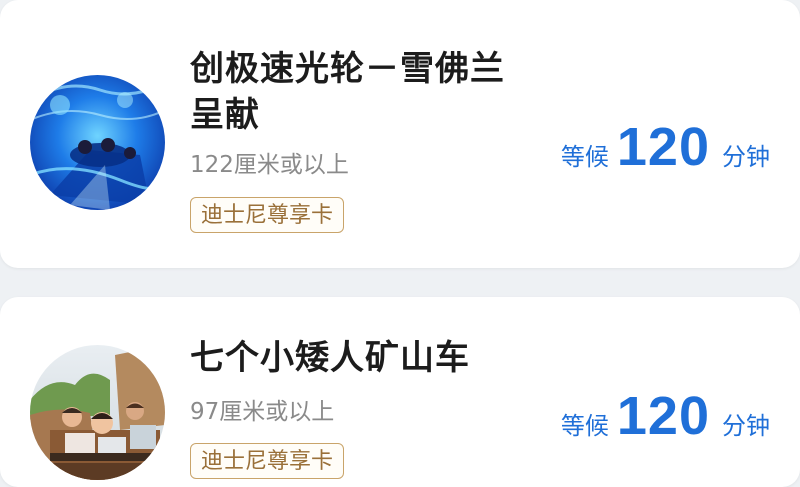  Describe the element at coordinates (262, 412) in the screenshot. I see `height-requirement: 97厘米或以上` at that location.